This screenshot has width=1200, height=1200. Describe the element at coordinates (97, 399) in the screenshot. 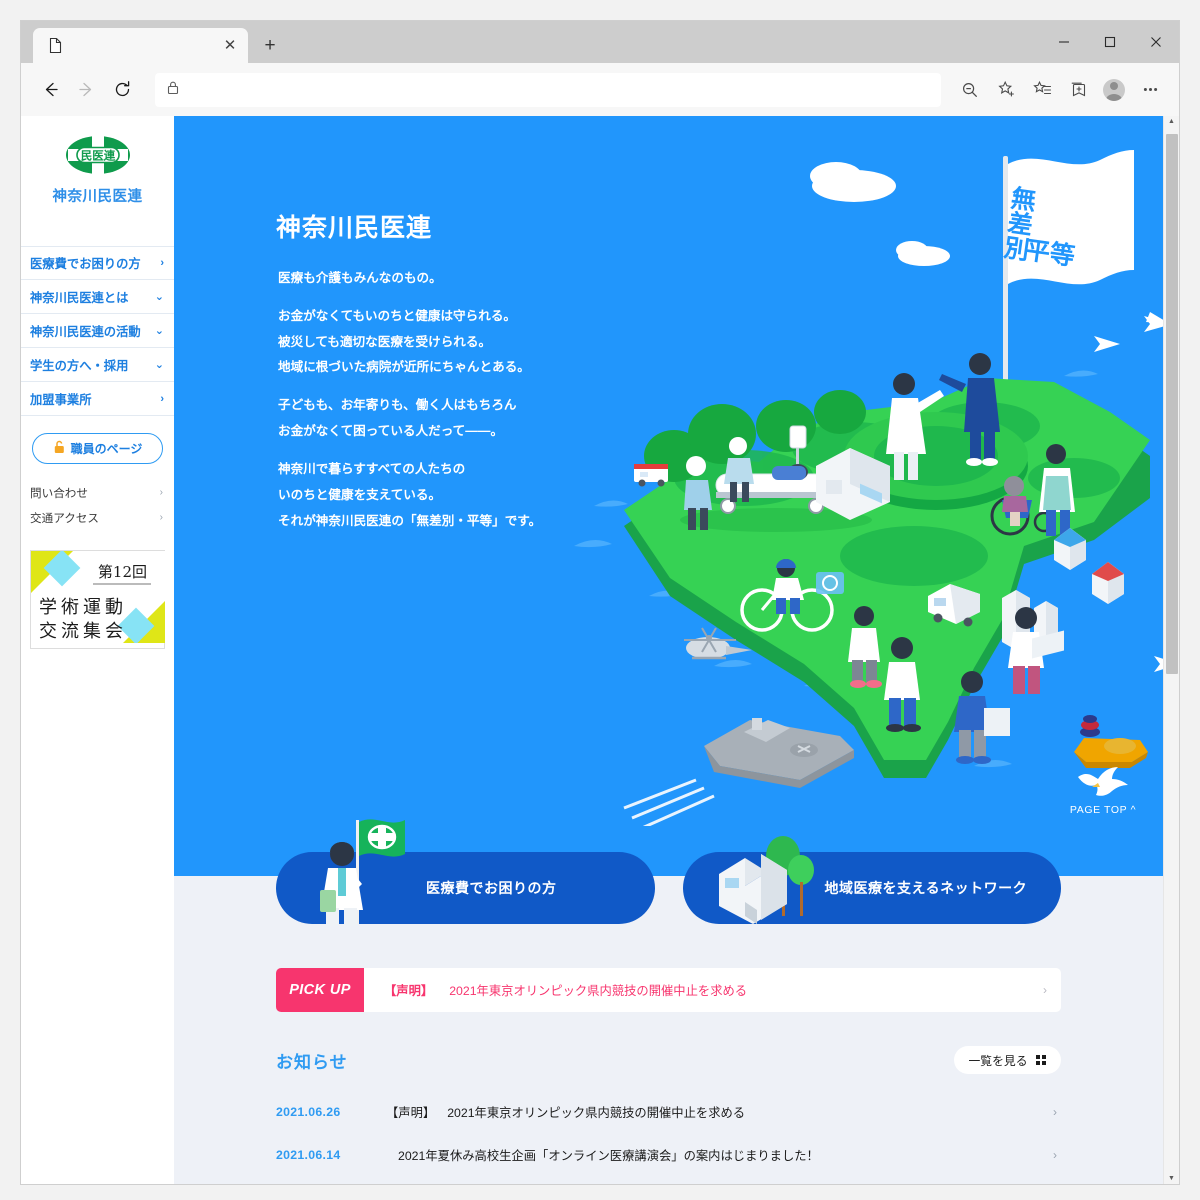

I see `sidebar-item-member-offices: 加盟事業所 ›` at that location.